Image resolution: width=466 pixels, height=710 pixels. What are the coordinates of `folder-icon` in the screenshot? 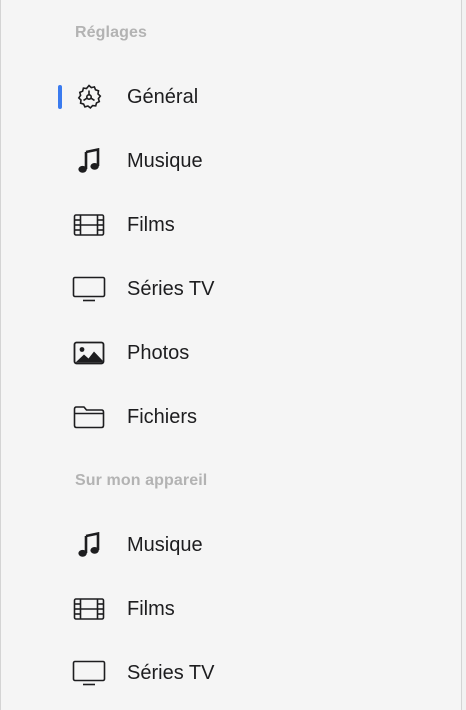 It's located at (89, 417).